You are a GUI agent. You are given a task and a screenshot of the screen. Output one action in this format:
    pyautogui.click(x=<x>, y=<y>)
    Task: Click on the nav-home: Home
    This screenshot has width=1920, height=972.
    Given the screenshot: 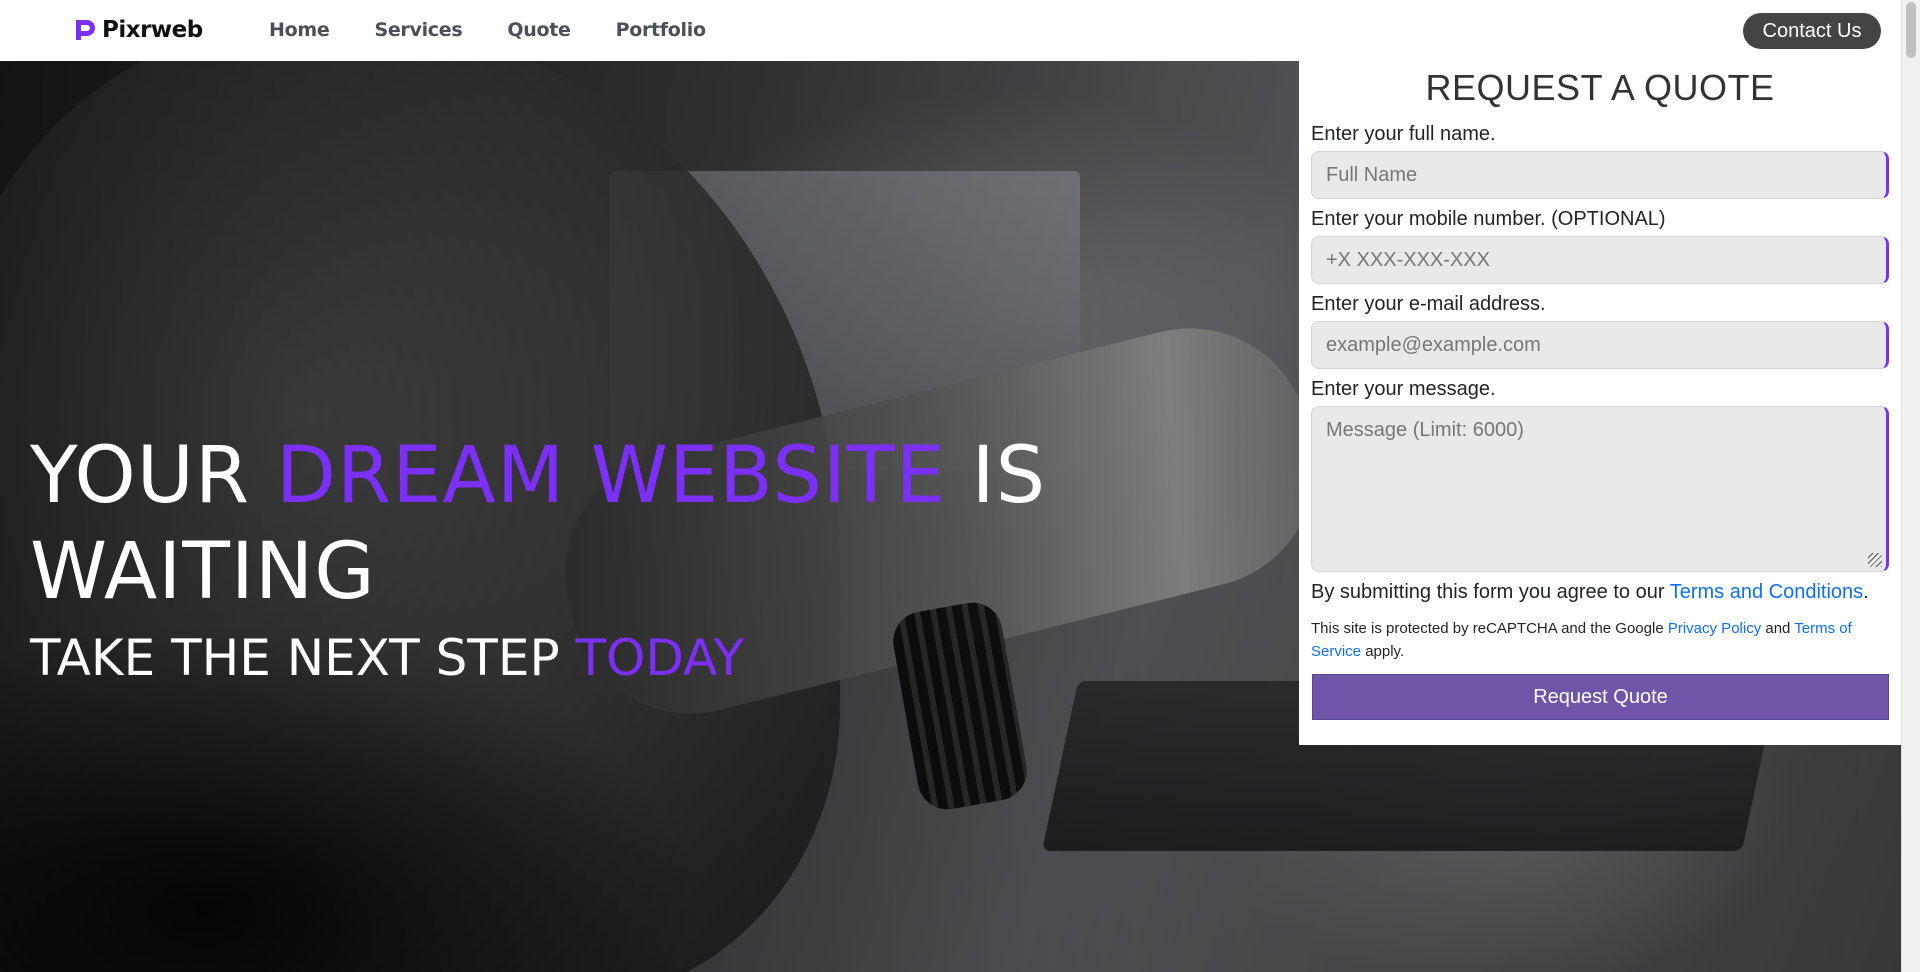 What is the action you would take?
    pyautogui.click(x=299, y=30)
    